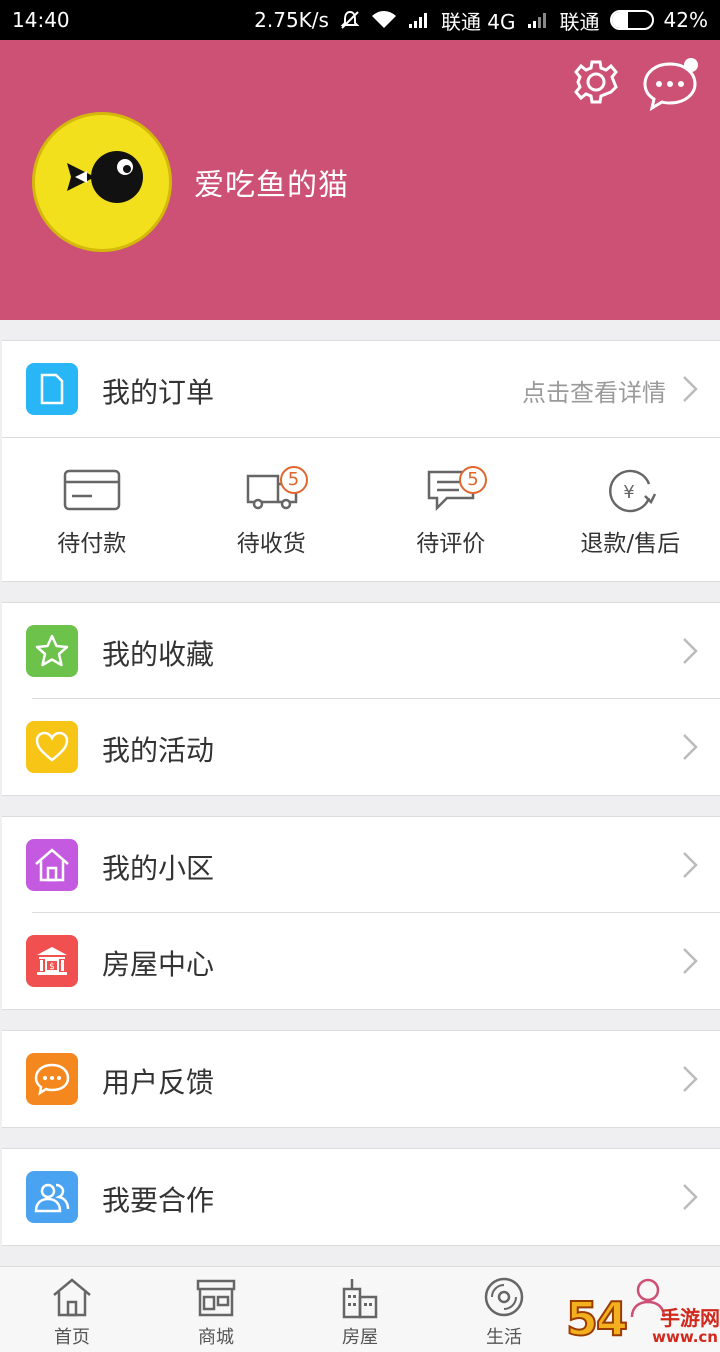 This screenshot has width=720, height=1352. Describe the element at coordinates (158, 750) in the screenshot. I see `menu-label: 我的活动` at that location.